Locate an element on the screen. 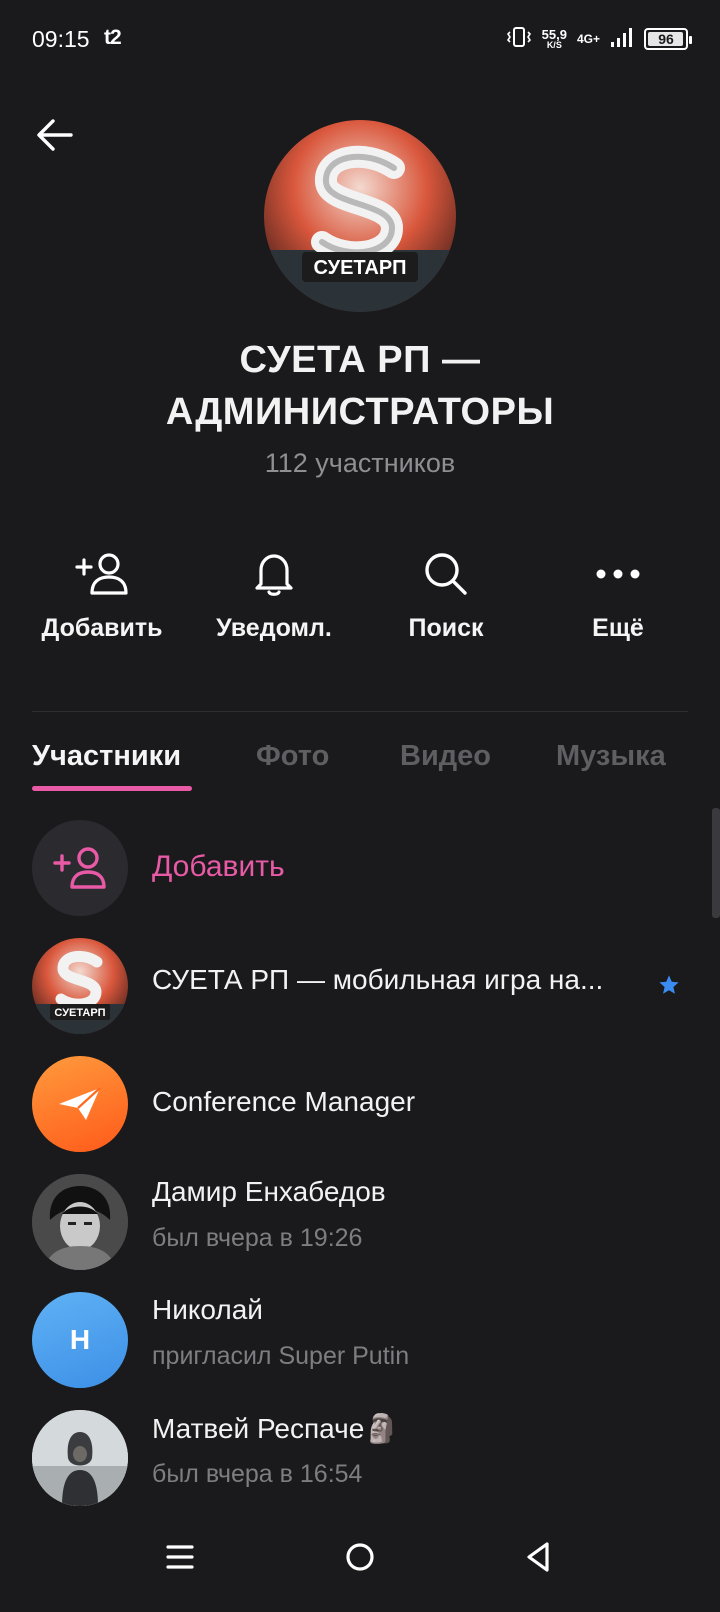  member-name: Дамир Енхабедов is located at coordinates (269, 1191).